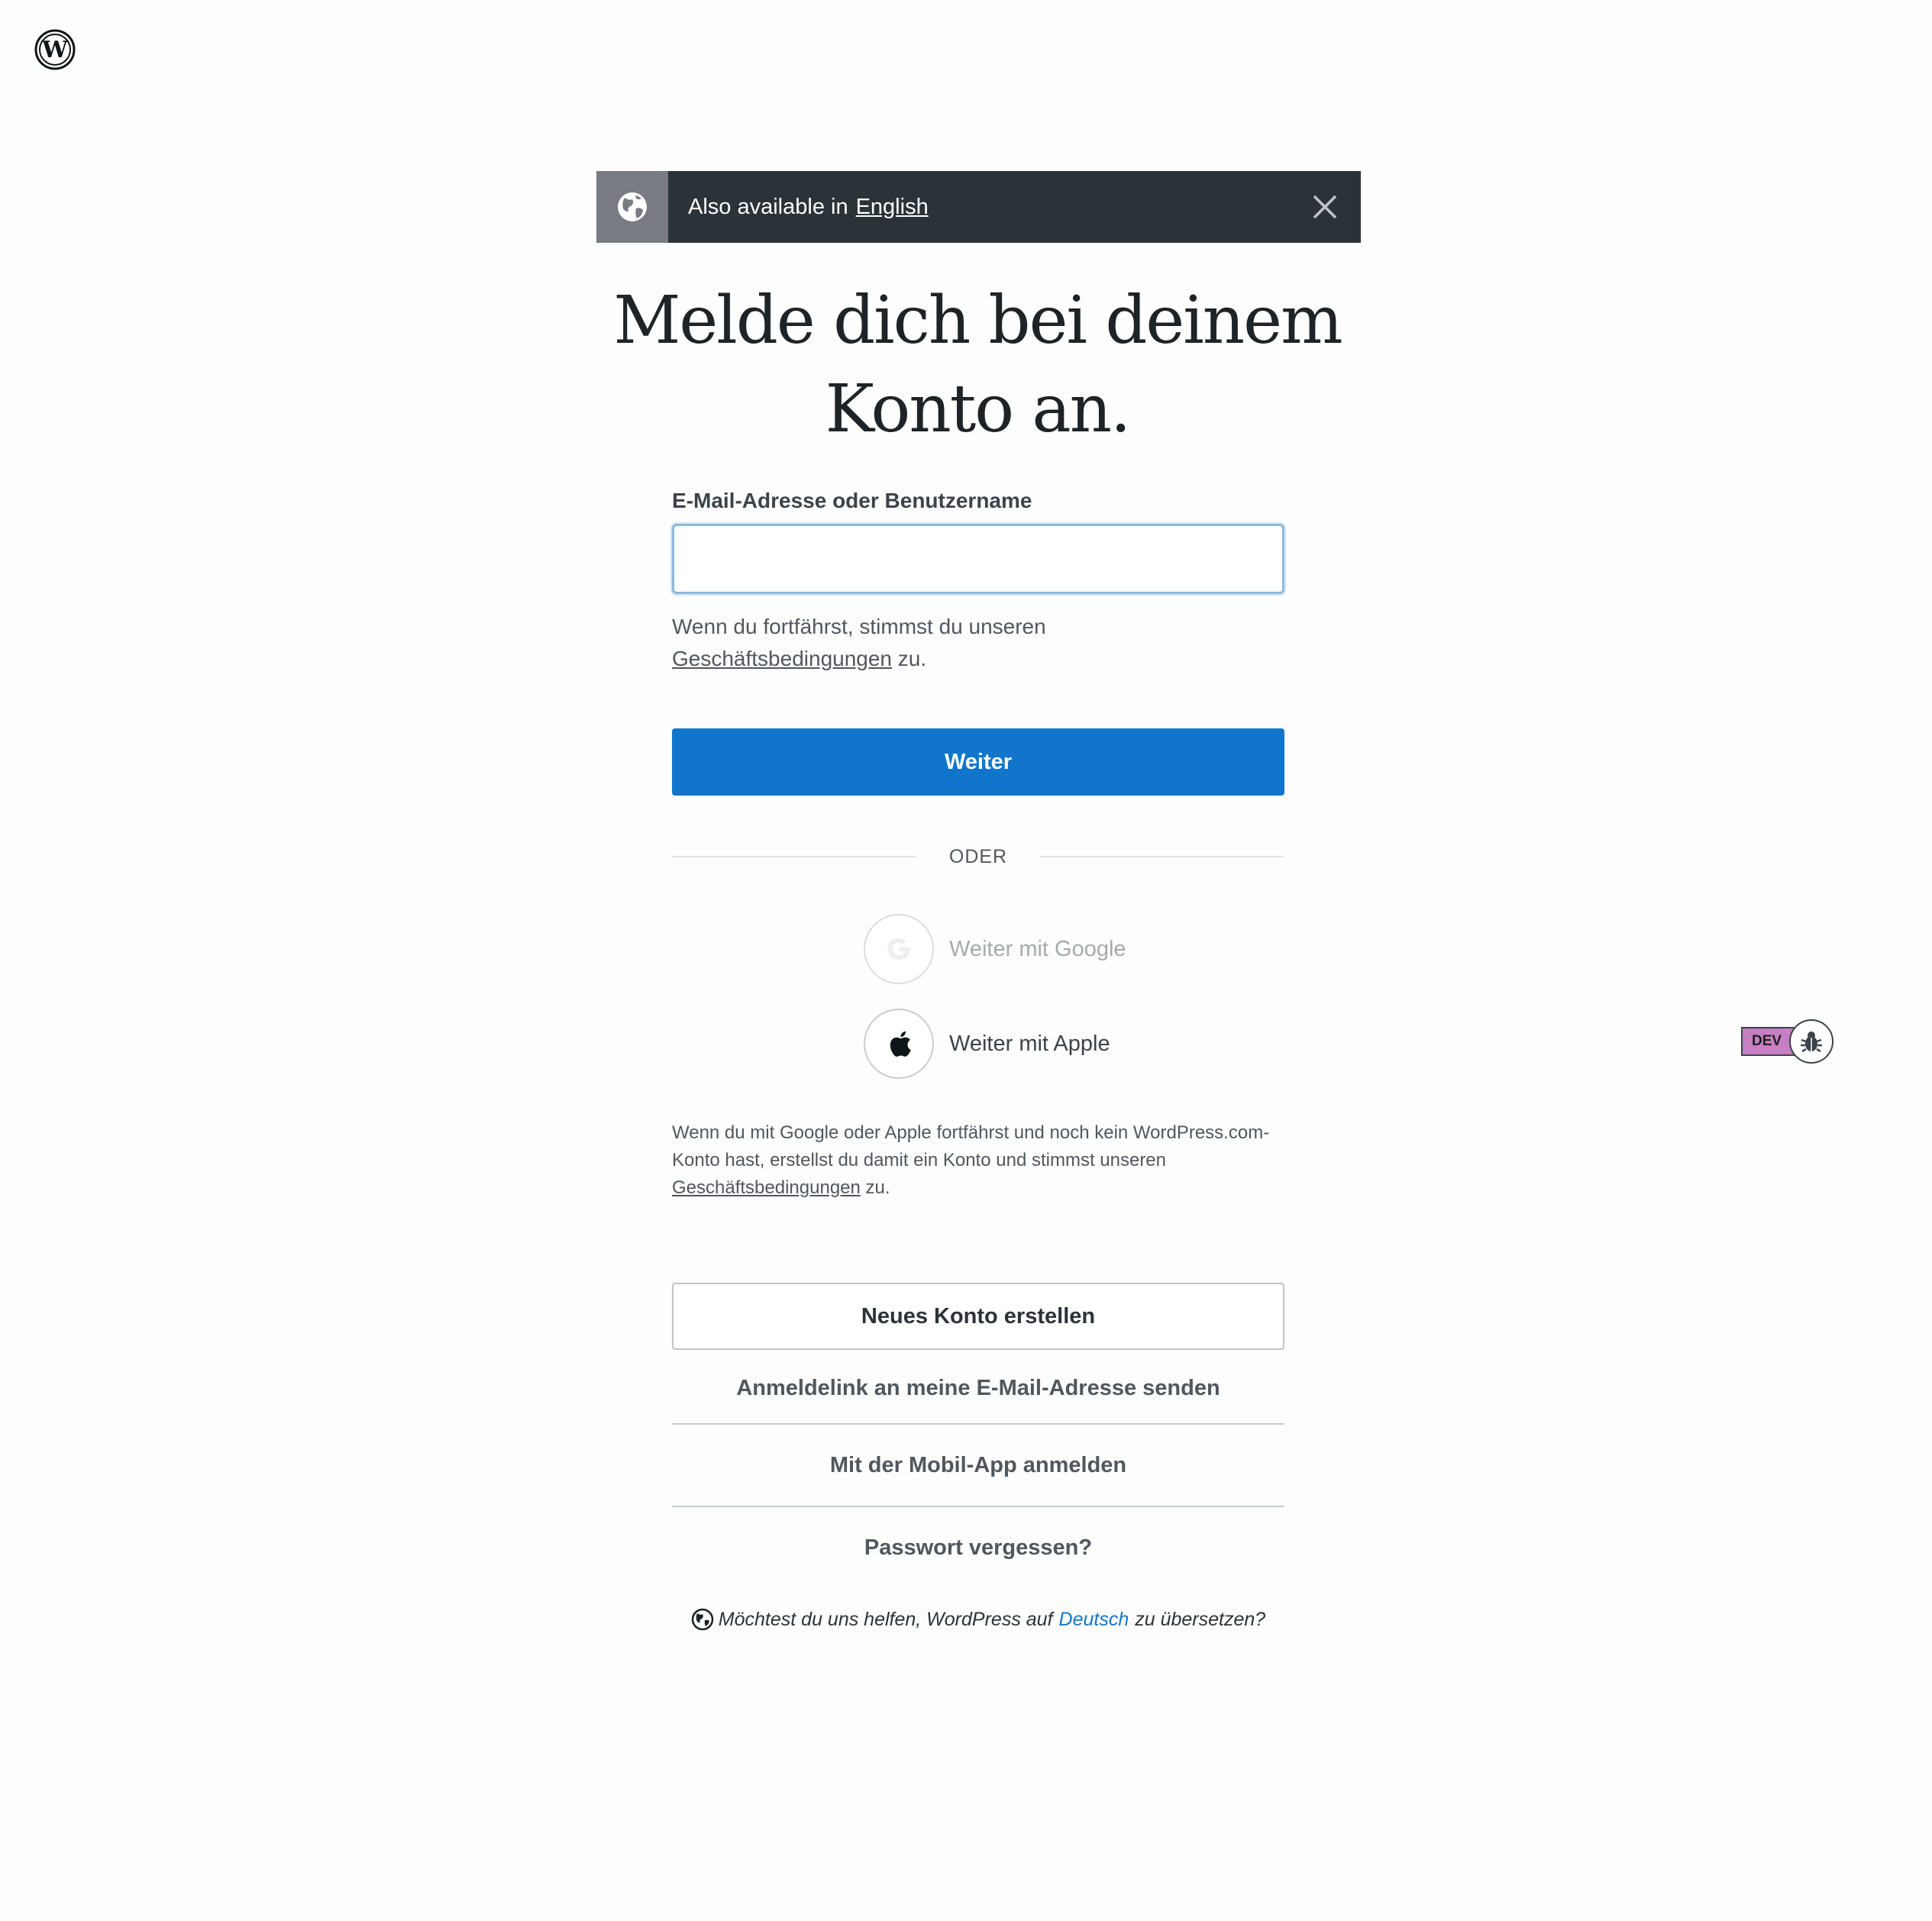 This screenshot has height=1921, width=1932. I want to click on notice-message: Also available in English, so click(979, 207).